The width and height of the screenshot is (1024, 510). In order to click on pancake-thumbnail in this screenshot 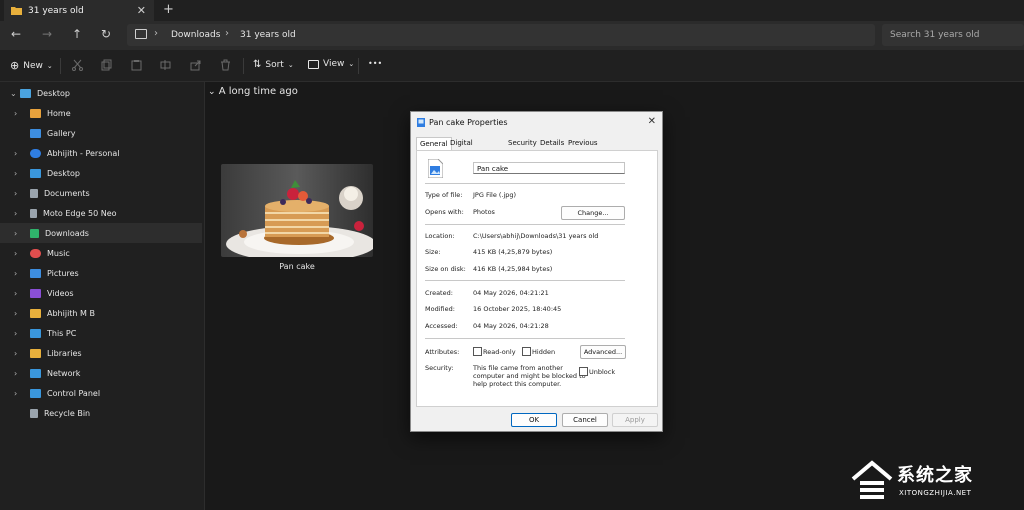, I will do `click(297, 210)`.